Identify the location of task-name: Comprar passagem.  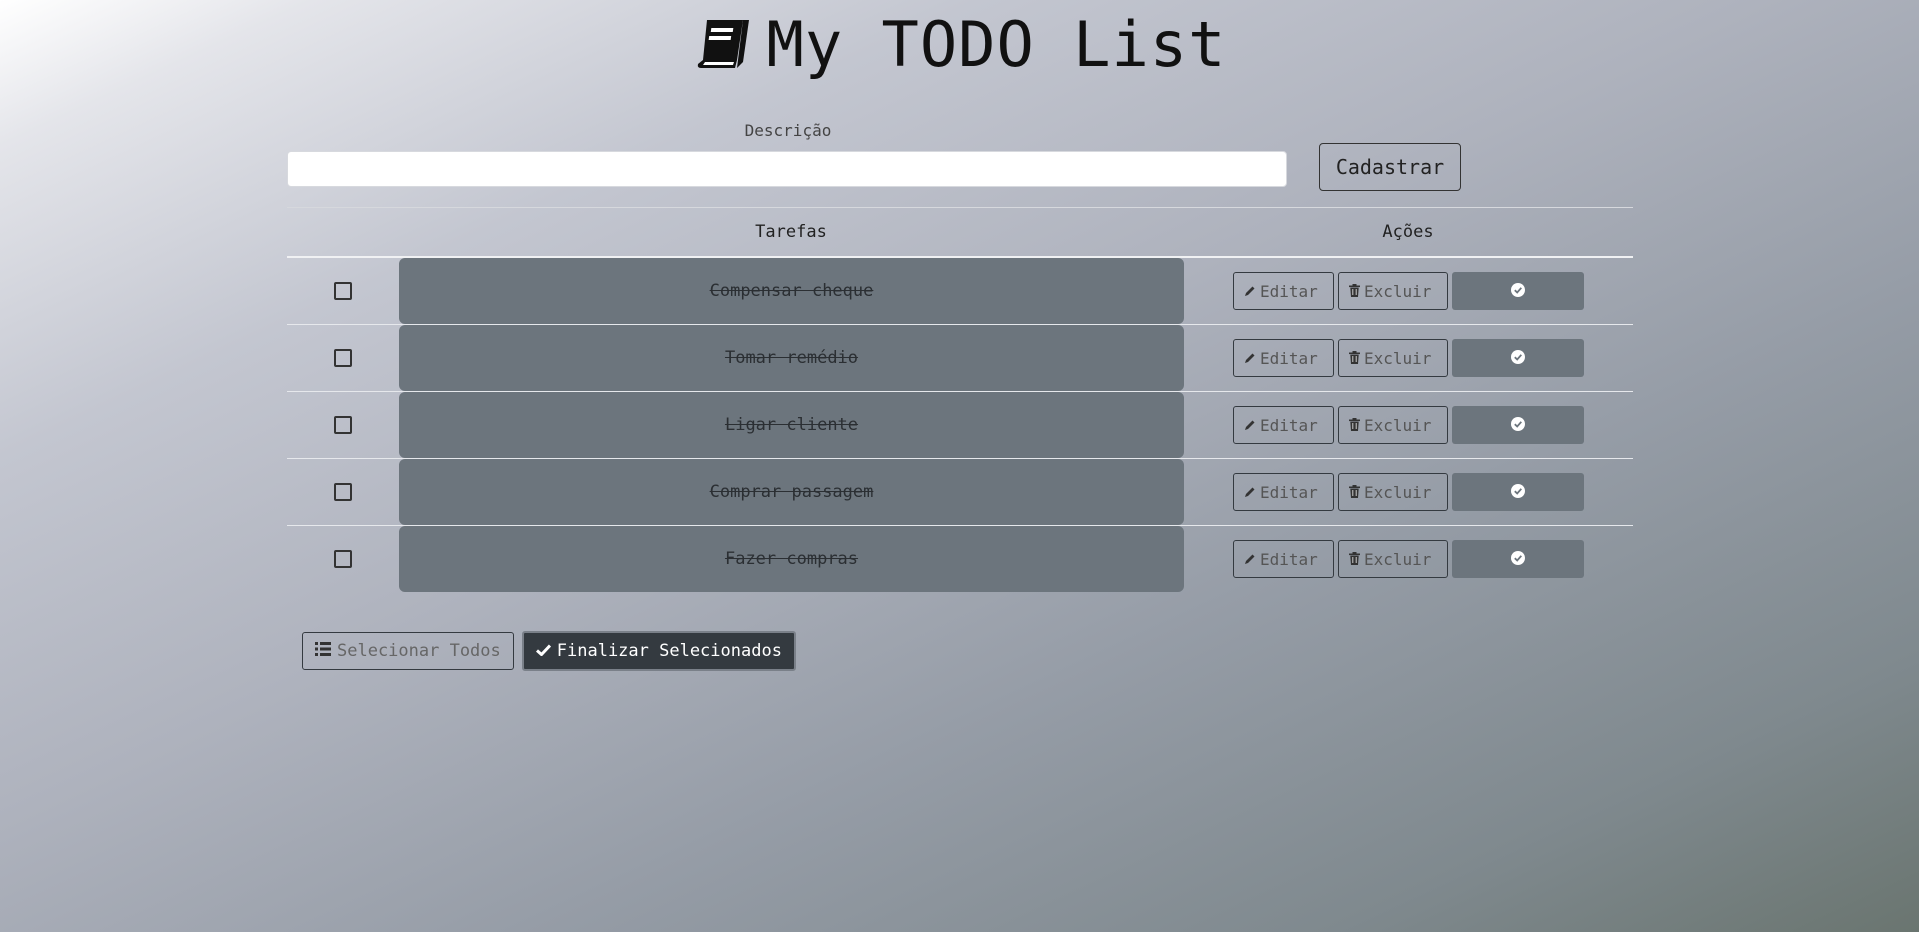
(791, 492).